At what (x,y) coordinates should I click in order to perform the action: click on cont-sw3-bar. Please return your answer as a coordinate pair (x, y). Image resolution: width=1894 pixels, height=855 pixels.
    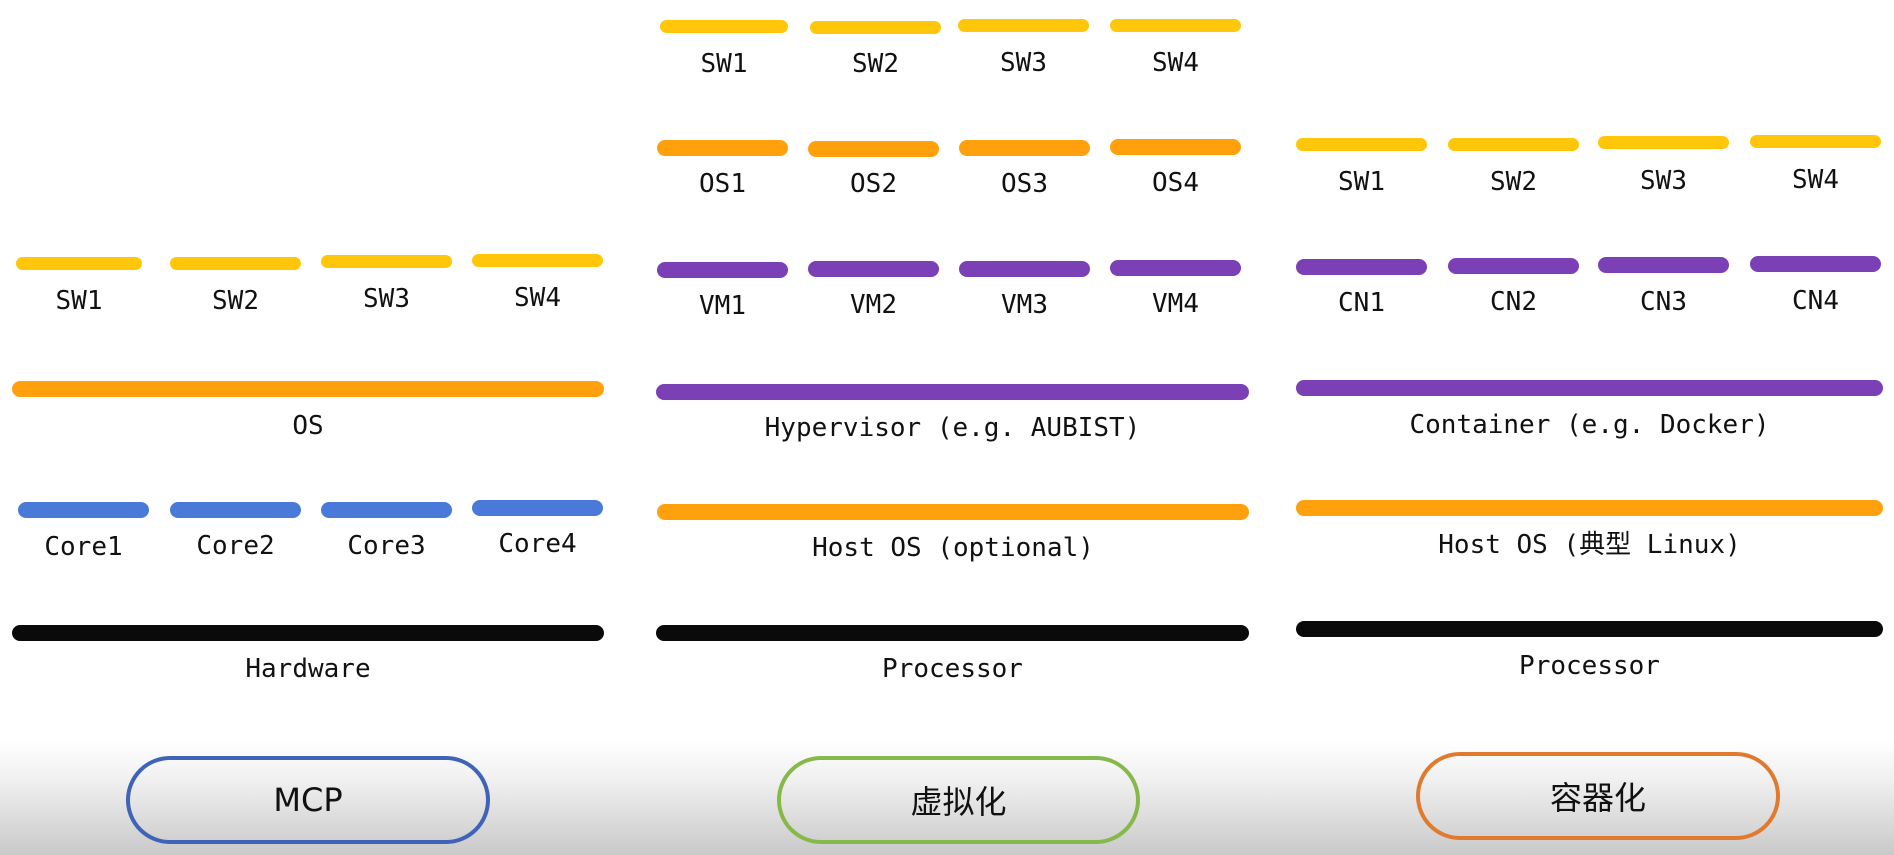
    Looking at the image, I should click on (1663, 142).